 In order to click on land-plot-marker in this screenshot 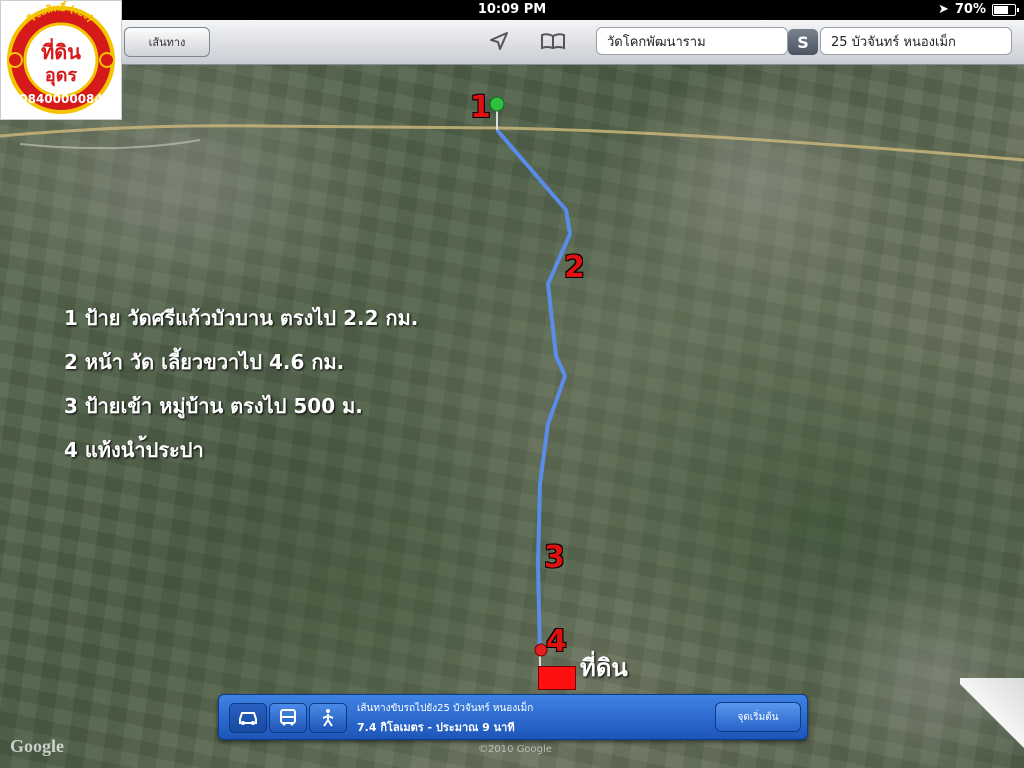, I will do `click(557, 678)`.